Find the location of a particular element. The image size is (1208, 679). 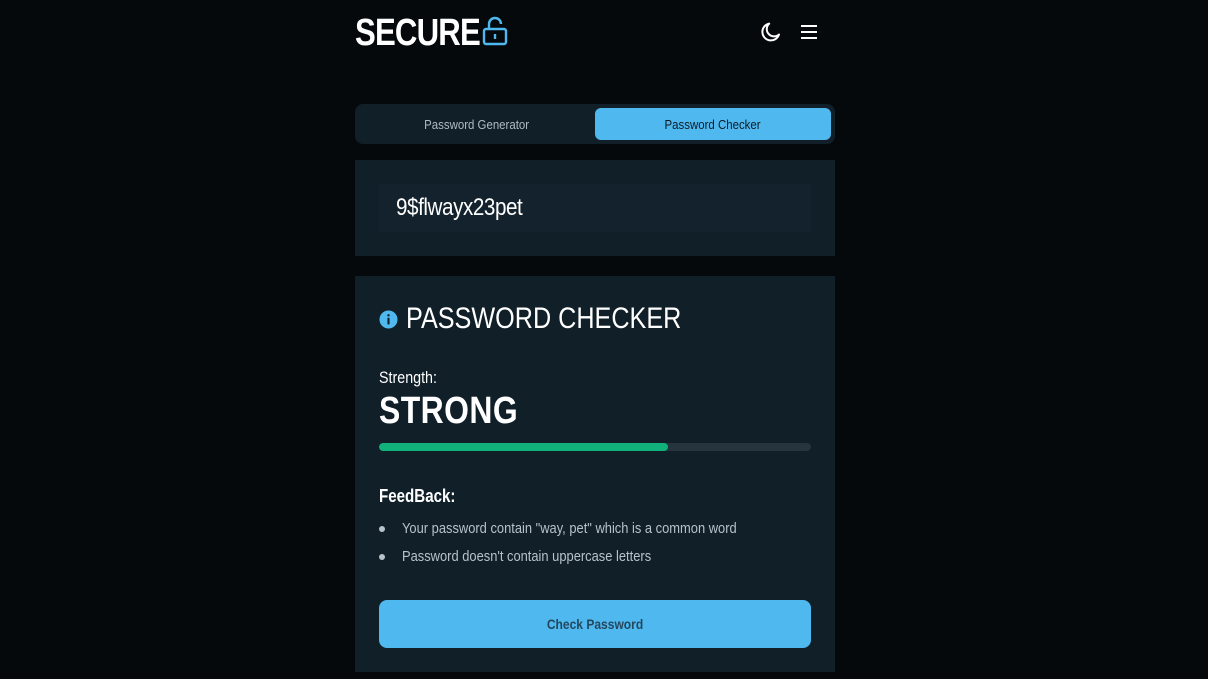

mode-tabs: Password Generator Password Checker is located at coordinates (595, 124).